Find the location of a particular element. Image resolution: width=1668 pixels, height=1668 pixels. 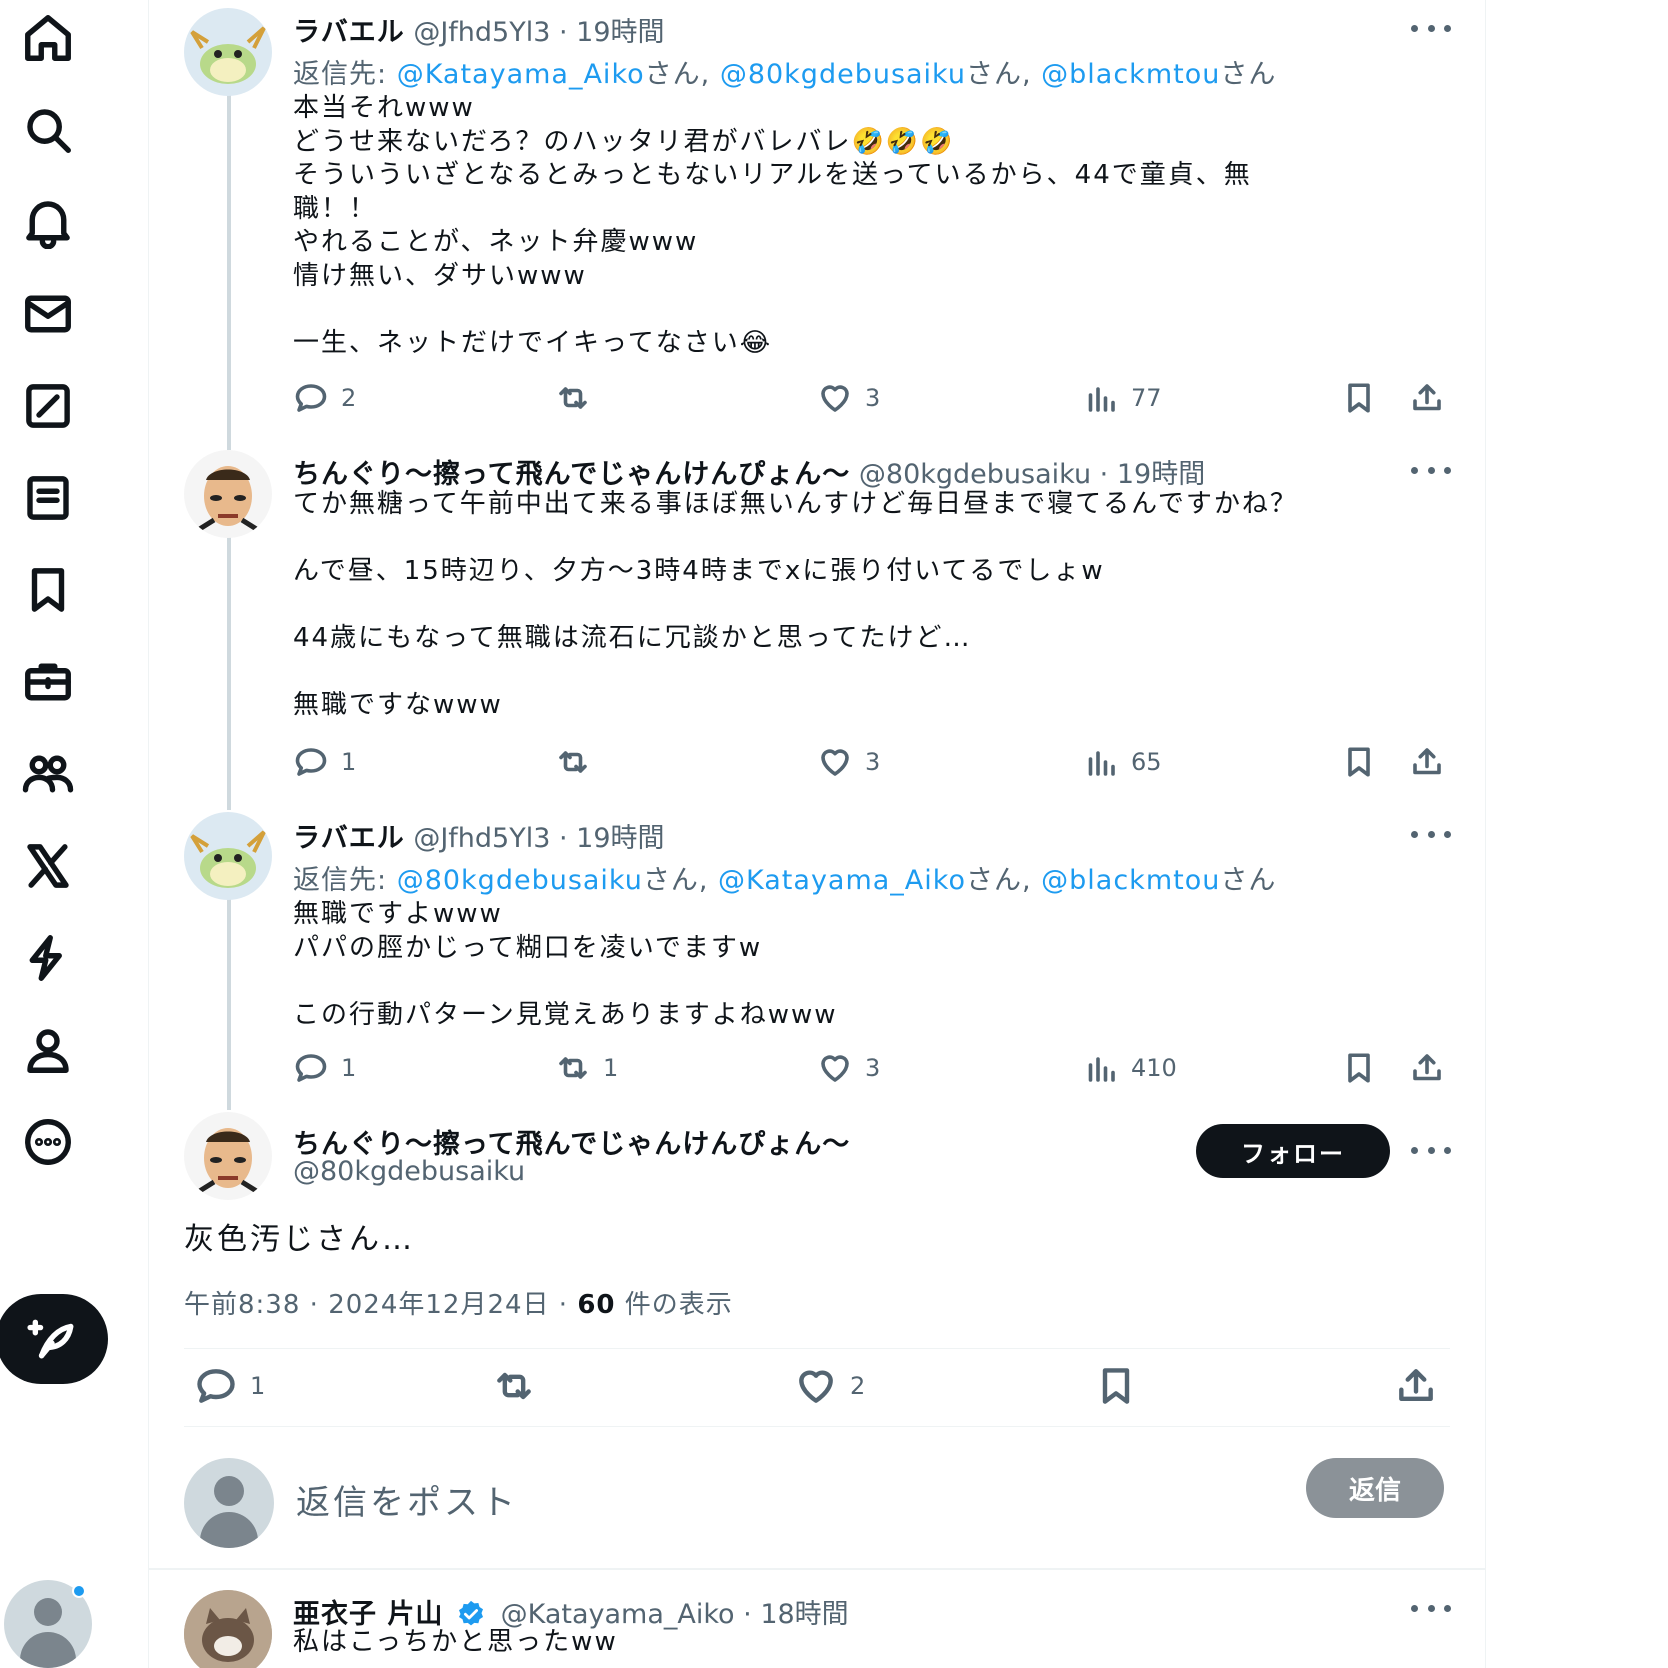

view-count: 77 is located at coordinates (1146, 398).